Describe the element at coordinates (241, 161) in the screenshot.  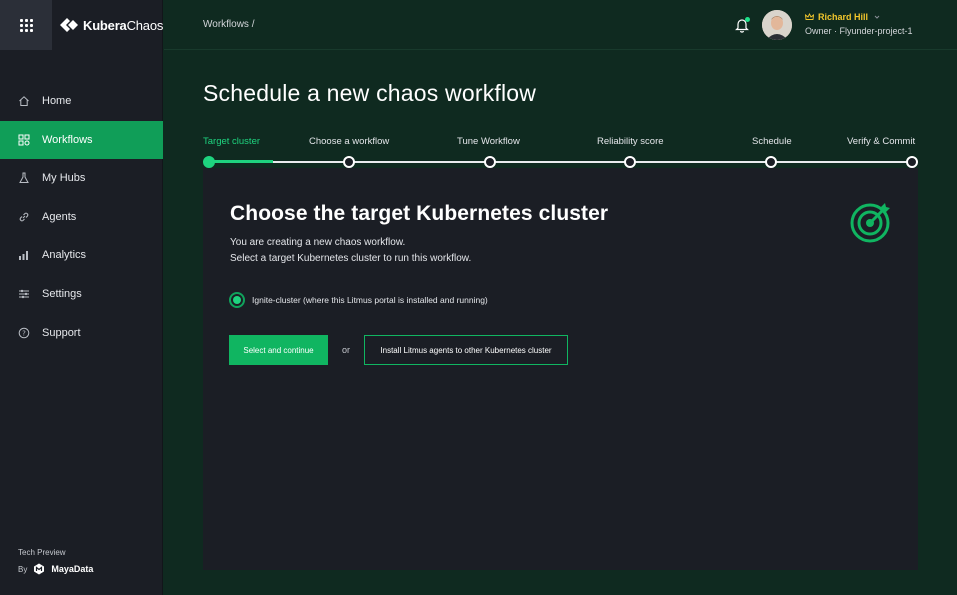
I see `stepper-progress` at that location.